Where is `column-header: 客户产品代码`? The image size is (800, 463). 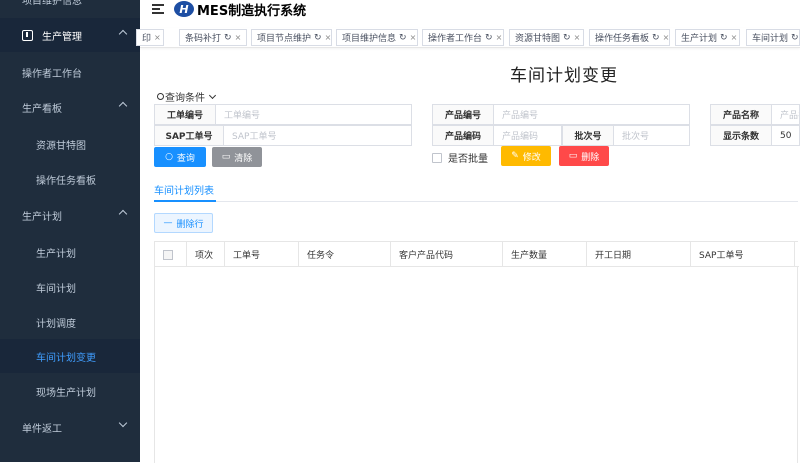
column-header: 客户产品代码 is located at coordinates (447, 254).